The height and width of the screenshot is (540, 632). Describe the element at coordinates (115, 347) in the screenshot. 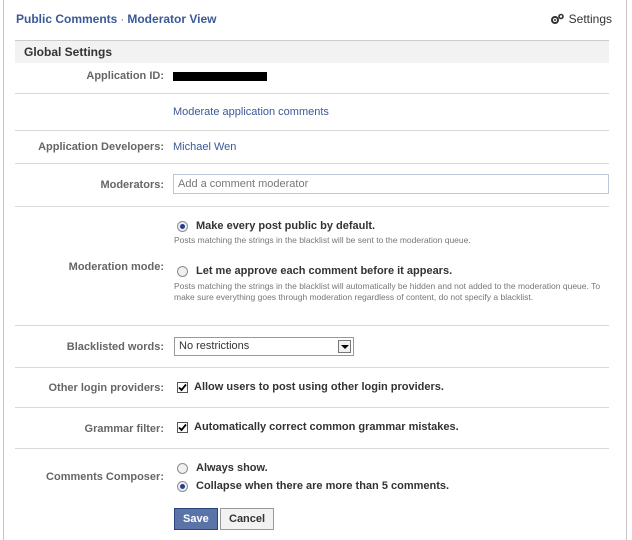

I see `blacklist-label: Blacklisted words:` at that location.